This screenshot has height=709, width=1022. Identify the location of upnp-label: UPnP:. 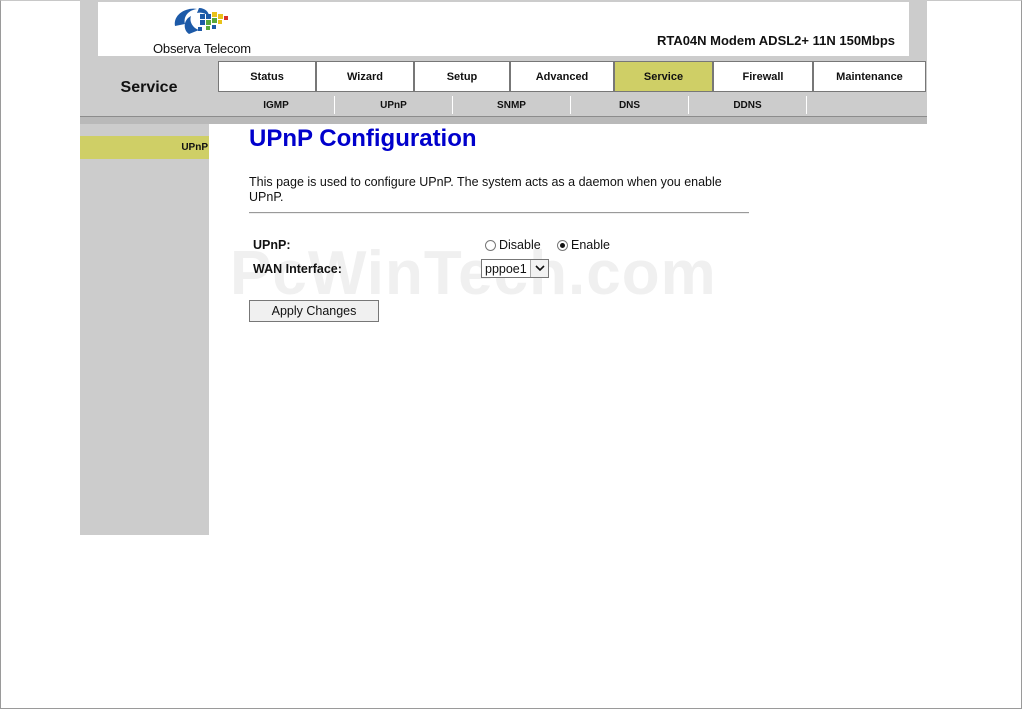
(272, 245).